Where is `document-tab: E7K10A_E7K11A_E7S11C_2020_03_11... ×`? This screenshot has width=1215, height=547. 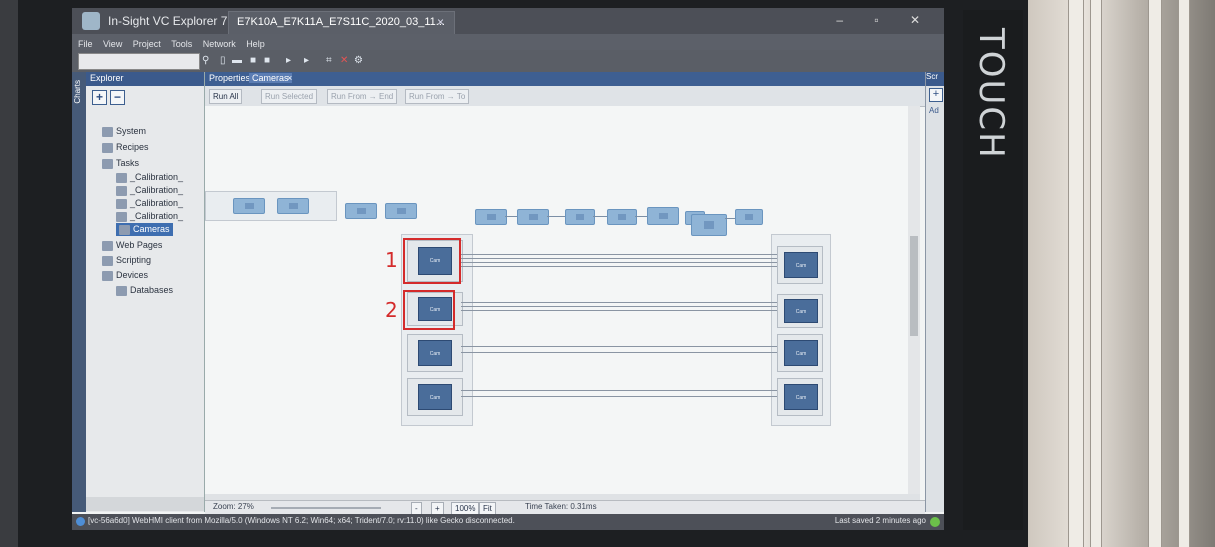 document-tab: E7K10A_E7K11A_E7S11C_2020_03_11... × is located at coordinates (341, 23).